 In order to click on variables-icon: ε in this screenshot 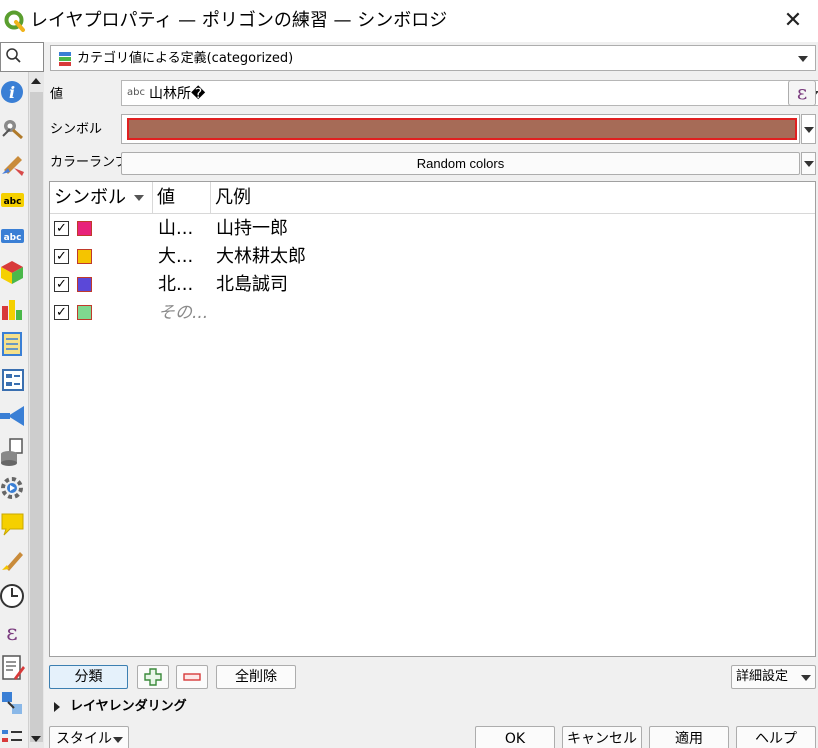, I will do `click(13, 632)`.